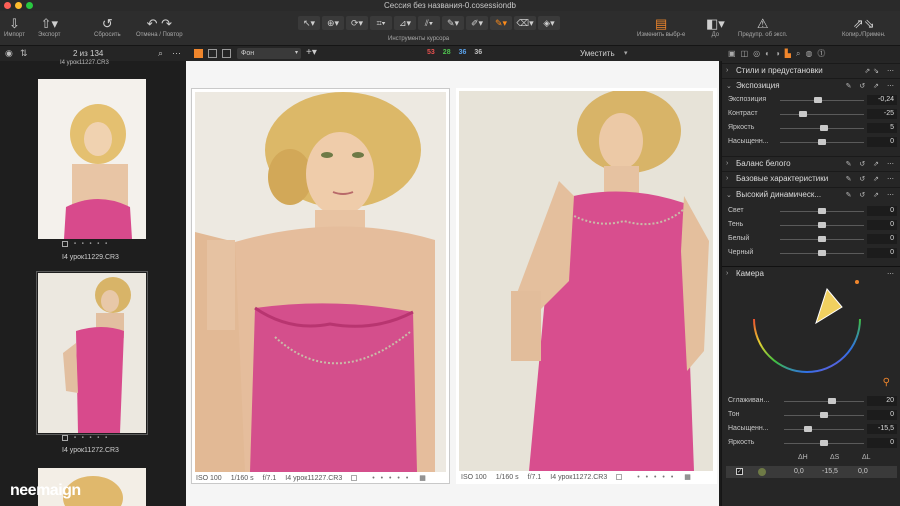 The height and width of the screenshot is (506, 900). What do you see at coordinates (176, 53) in the screenshot?
I see `more-icon: ⋯` at bounding box center [176, 53].